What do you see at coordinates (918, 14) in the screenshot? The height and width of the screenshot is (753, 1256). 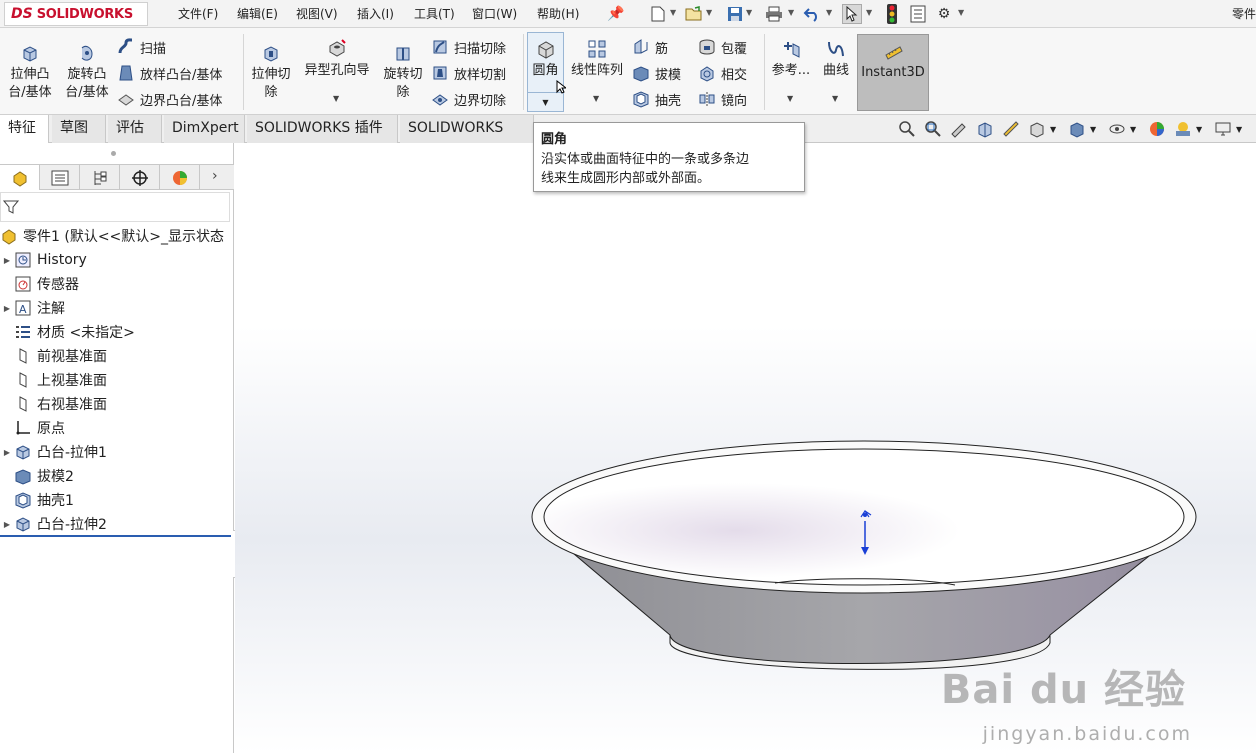 I see `file-properties-icon` at bounding box center [918, 14].